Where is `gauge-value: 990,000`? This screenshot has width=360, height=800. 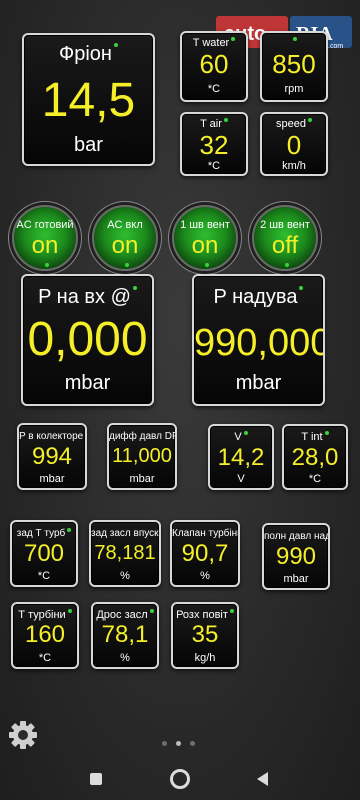
gauge-value: 990,000 is located at coordinates (259, 343).